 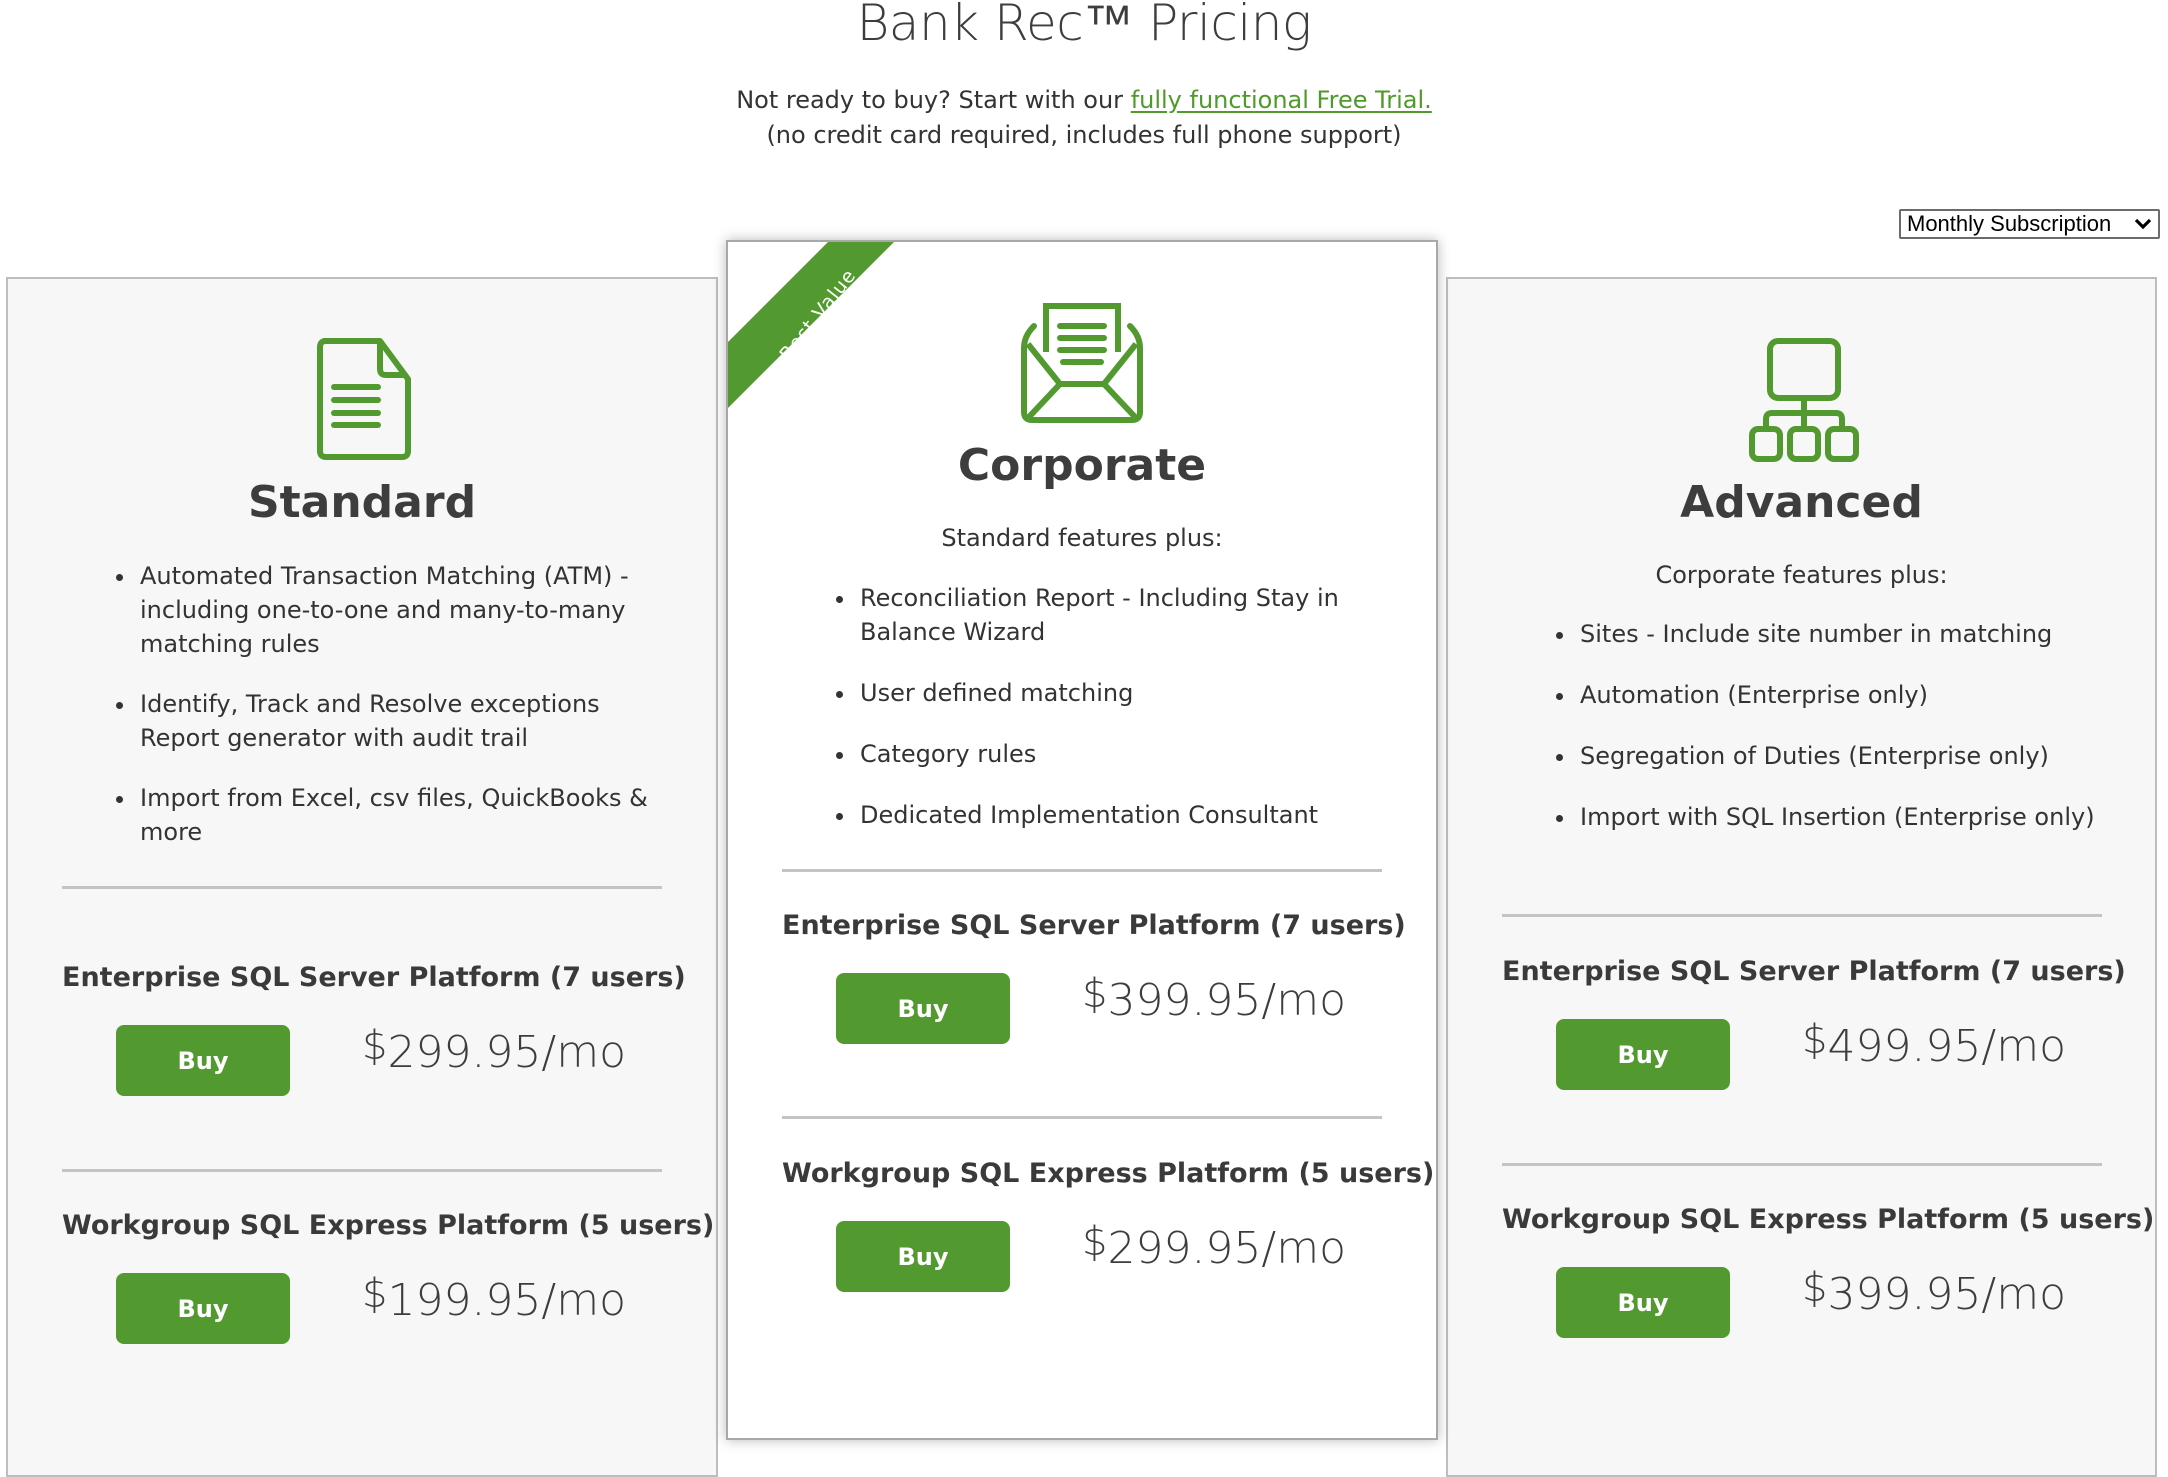 What do you see at coordinates (1082, 363) in the screenshot?
I see `envelope-open-icon` at bounding box center [1082, 363].